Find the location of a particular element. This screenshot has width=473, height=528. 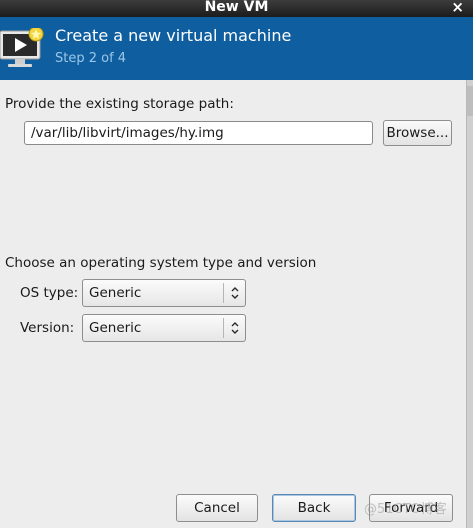

os-type-label: OS type: is located at coordinates (49, 293).